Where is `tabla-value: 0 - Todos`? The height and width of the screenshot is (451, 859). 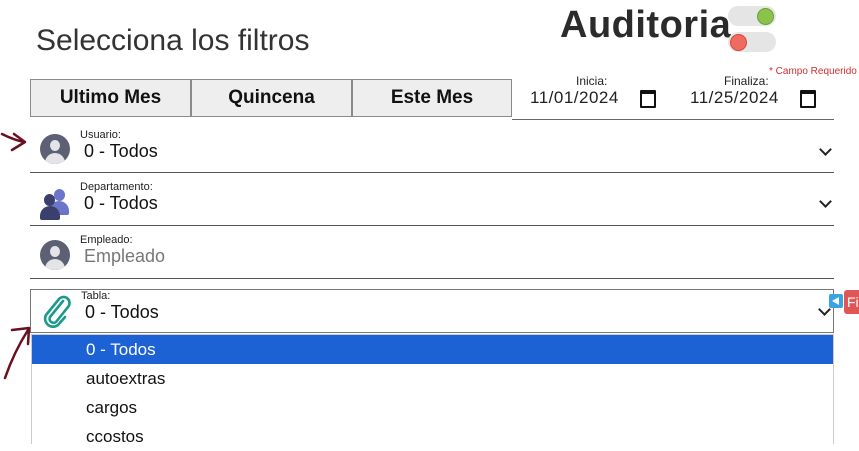 tabla-value: 0 - Todos is located at coordinates (122, 312).